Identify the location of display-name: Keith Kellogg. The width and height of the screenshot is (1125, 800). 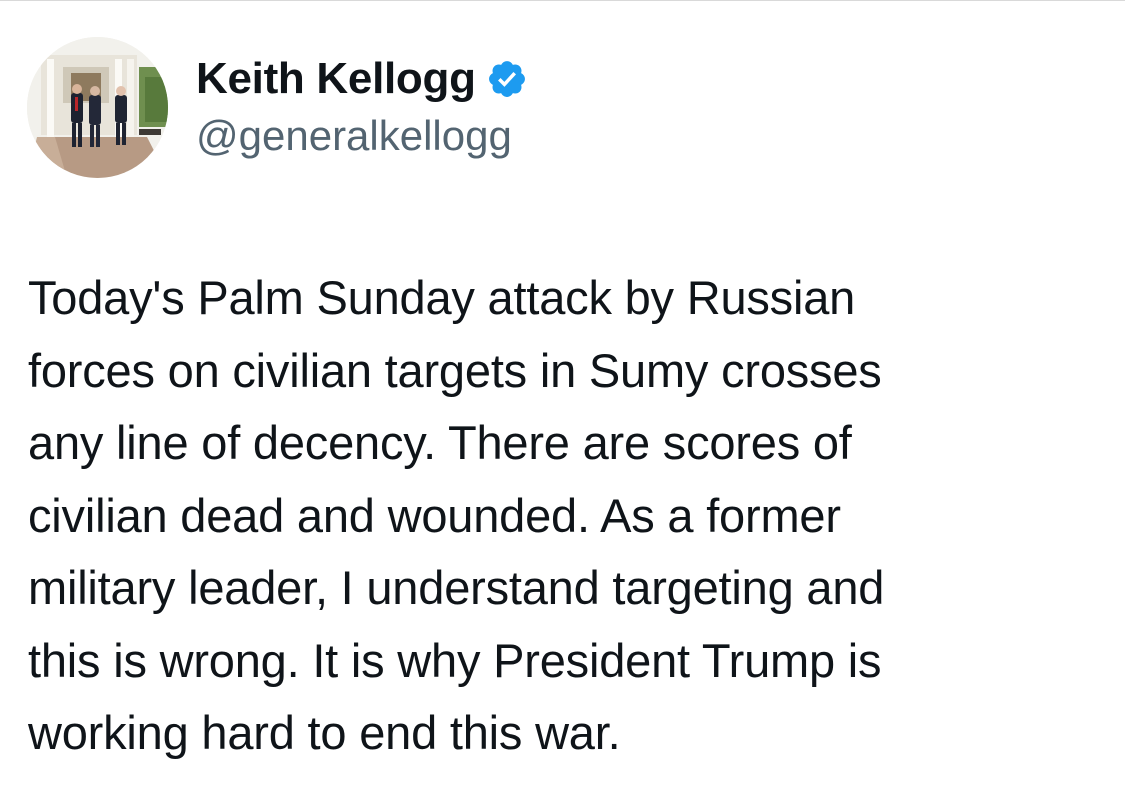
(336, 79).